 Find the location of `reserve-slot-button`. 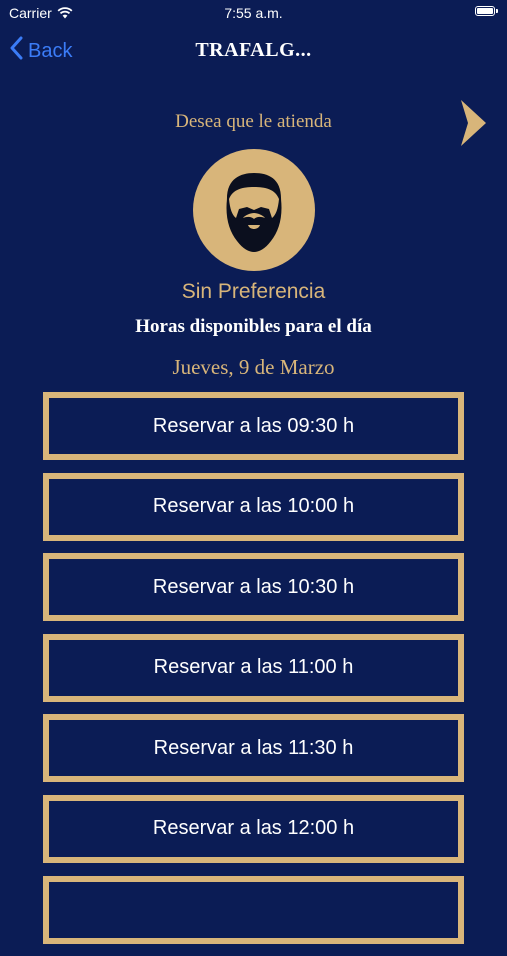

reserve-slot-button is located at coordinates (253, 909).